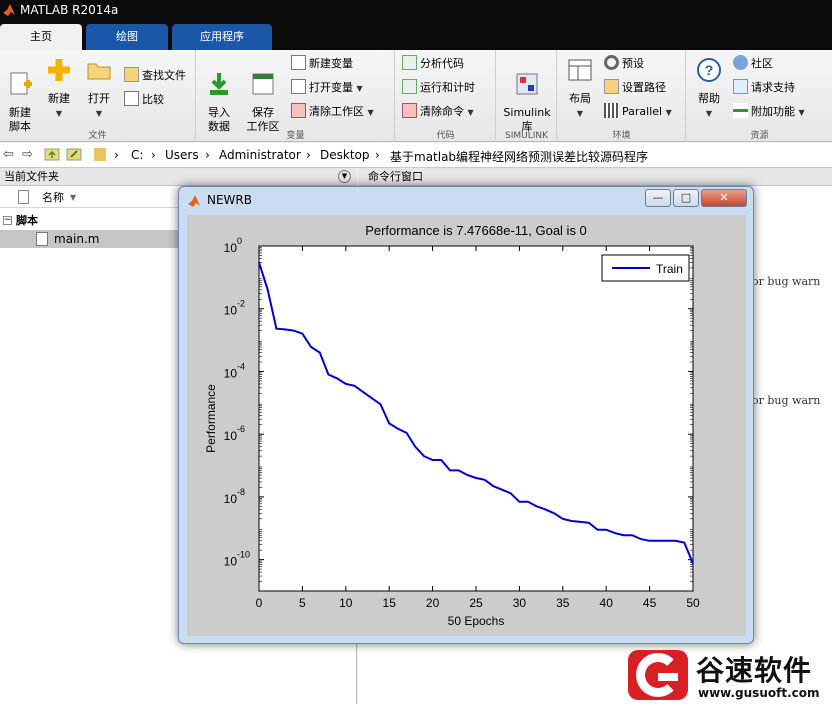  What do you see at coordinates (131, 98) in the screenshot?
I see `compare-icon` at bounding box center [131, 98].